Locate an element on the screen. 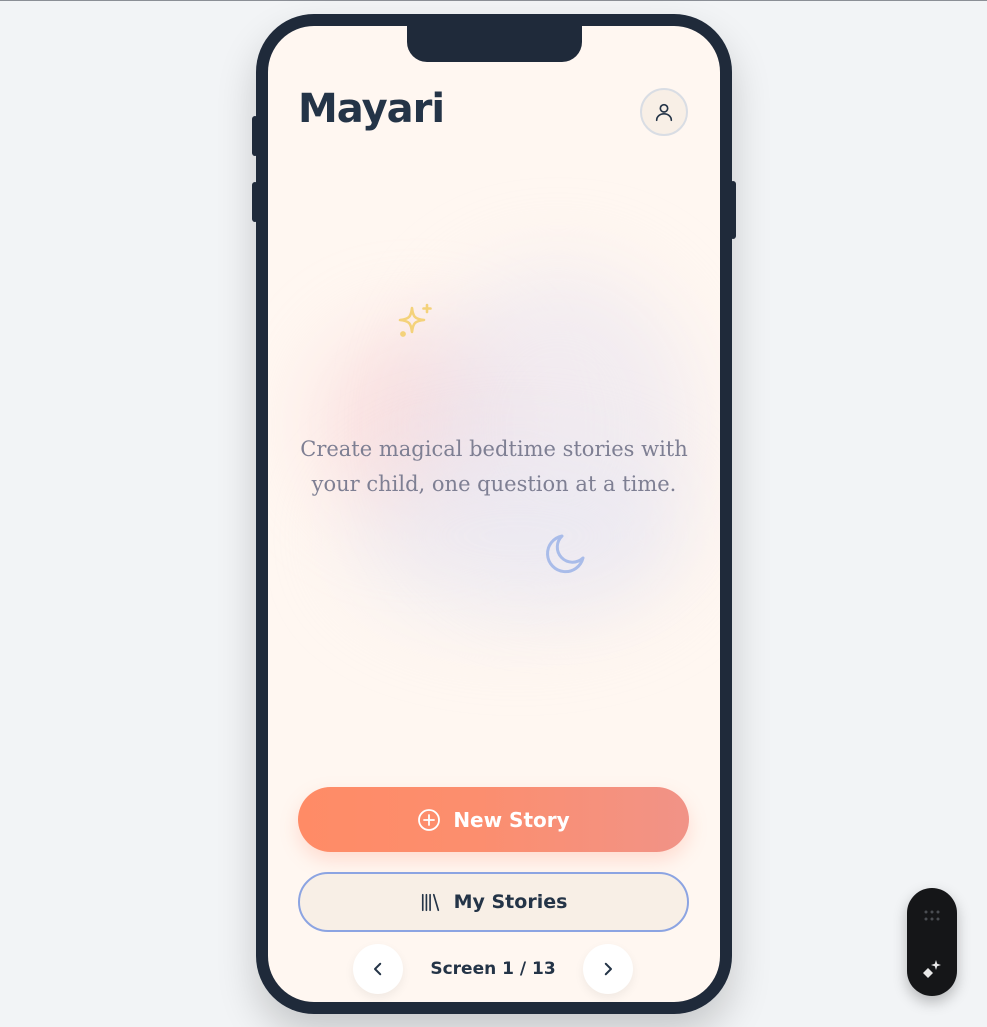 This screenshot has width=987, height=1027. power-button is located at coordinates (733, 210).